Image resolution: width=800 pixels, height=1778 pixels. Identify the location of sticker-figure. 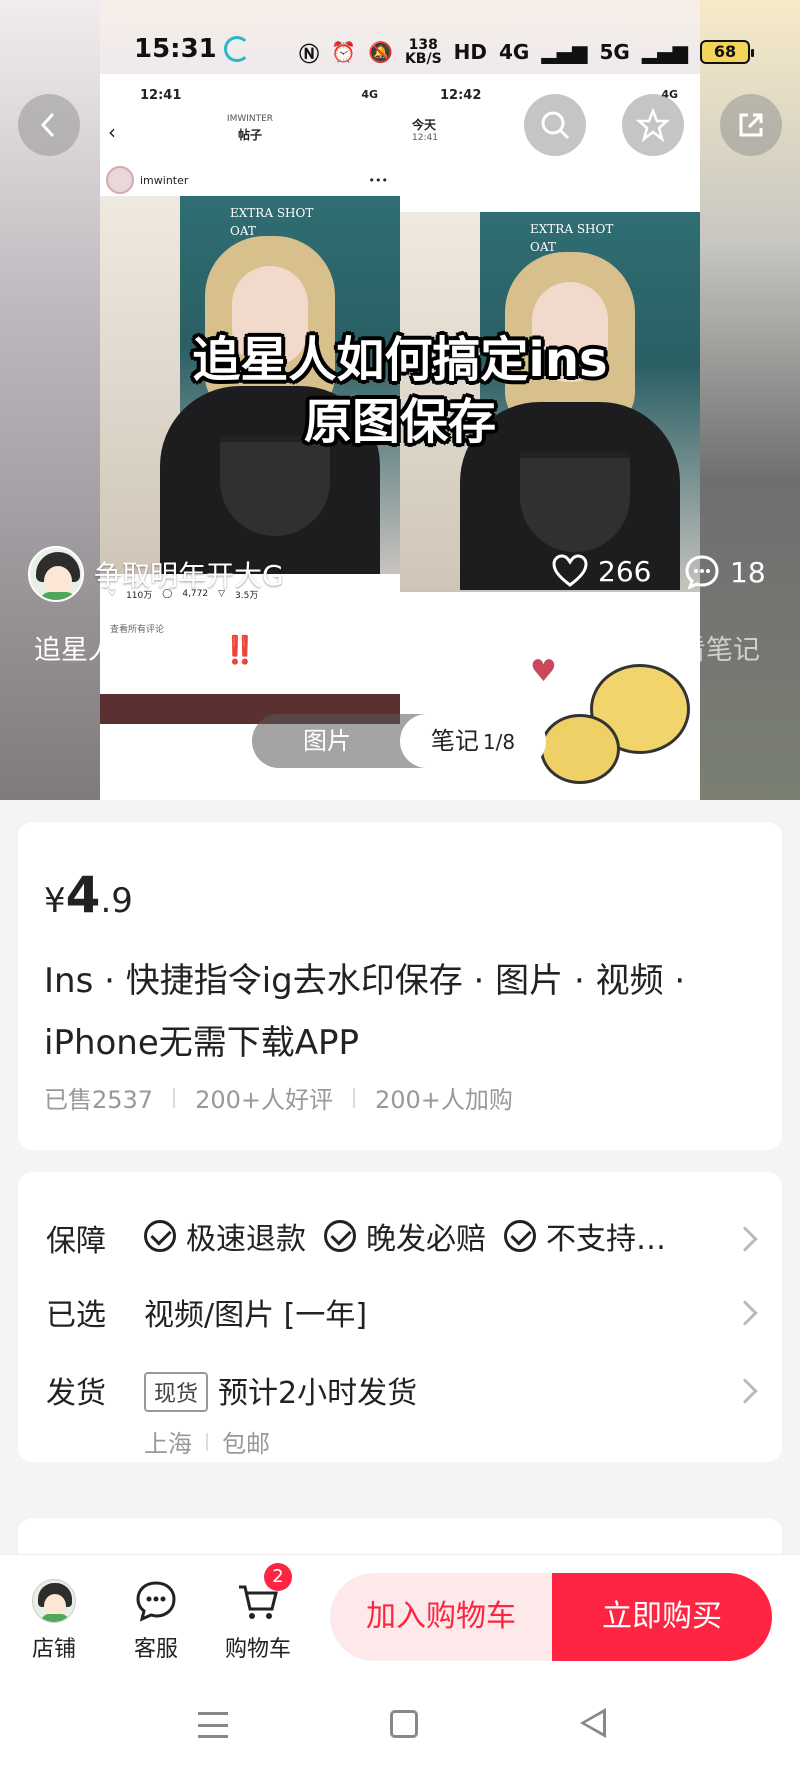
(580, 749).